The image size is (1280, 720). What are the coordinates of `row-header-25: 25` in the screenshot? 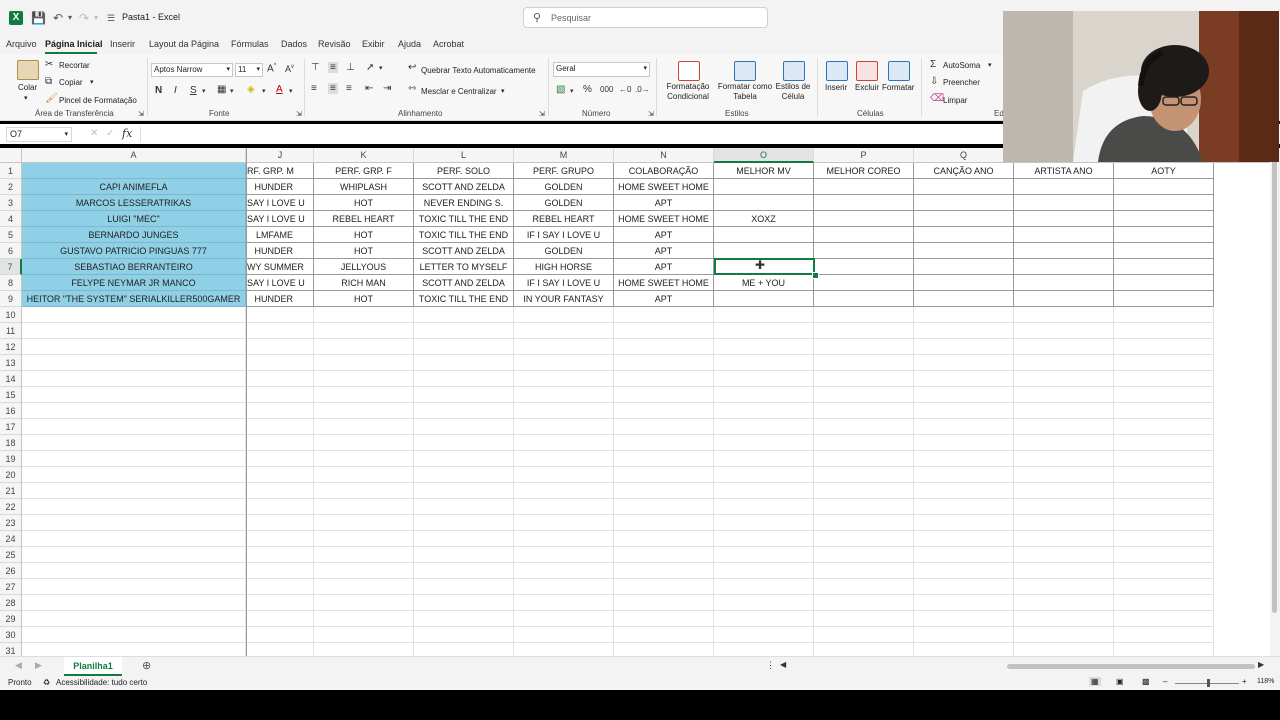 It's located at (11, 555).